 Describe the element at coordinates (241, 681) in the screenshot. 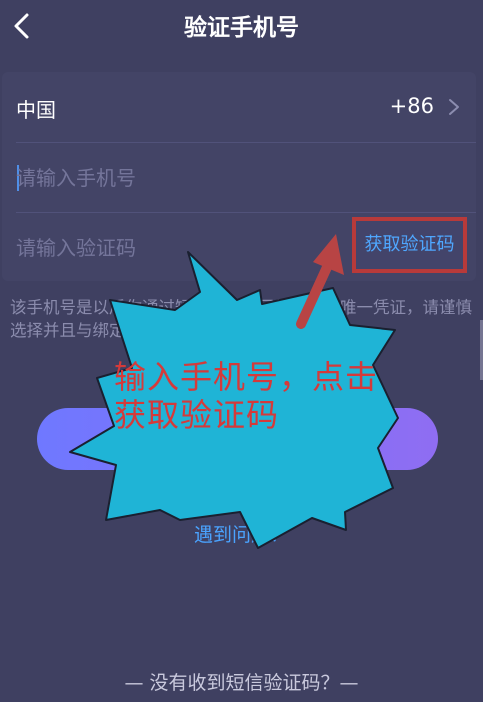

I see `no-sms-link: — 没有收到短信验证码？—` at that location.